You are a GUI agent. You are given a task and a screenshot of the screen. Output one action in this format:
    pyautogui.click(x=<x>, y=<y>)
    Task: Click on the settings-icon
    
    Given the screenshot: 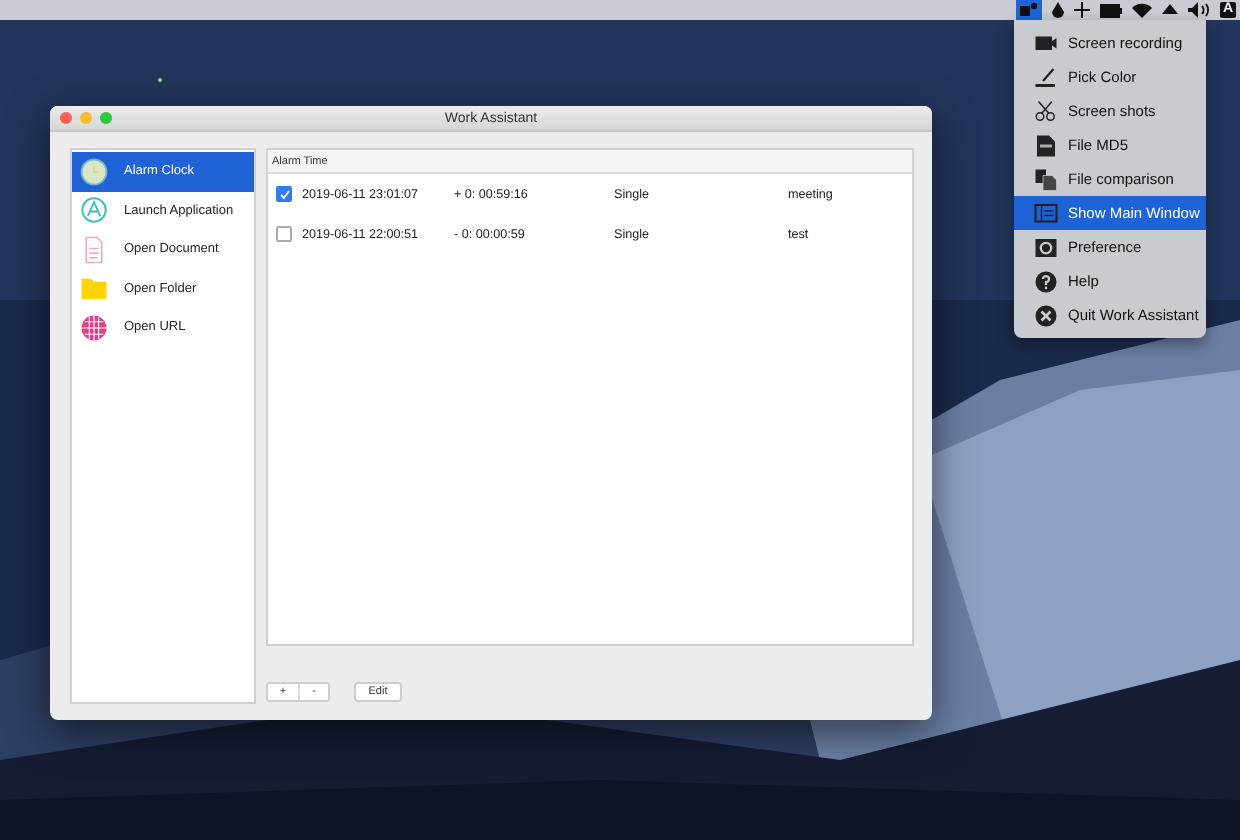 What is the action you would take?
    pyautogui.click(x=1046, y=247)
    